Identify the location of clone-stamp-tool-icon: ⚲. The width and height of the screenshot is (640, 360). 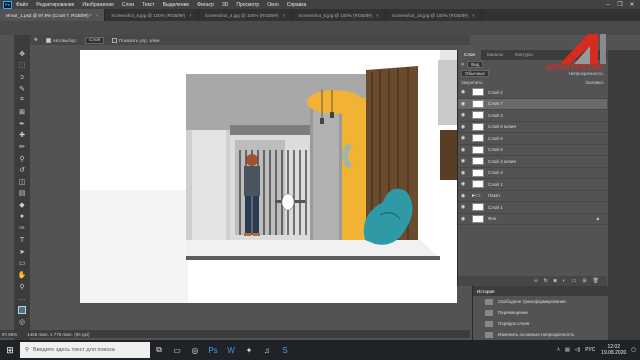
(22, 159).